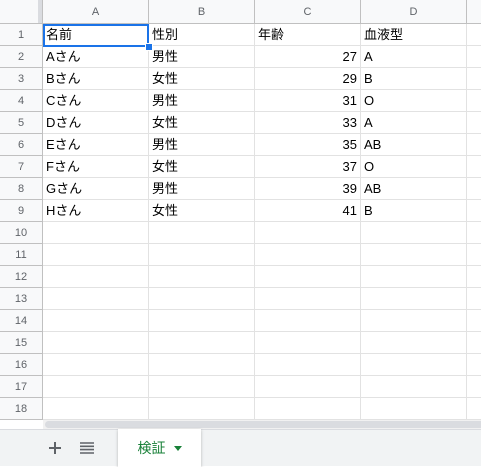  What do you see at coordinates (21, 255) in the screenshot?
I see `row-header-11: 11` at bounding box center [21, 255].